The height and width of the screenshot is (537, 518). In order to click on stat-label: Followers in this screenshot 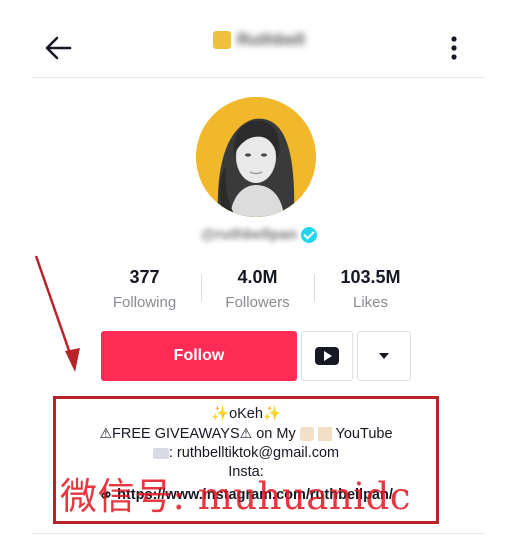, I will do `click(257, 302)`.